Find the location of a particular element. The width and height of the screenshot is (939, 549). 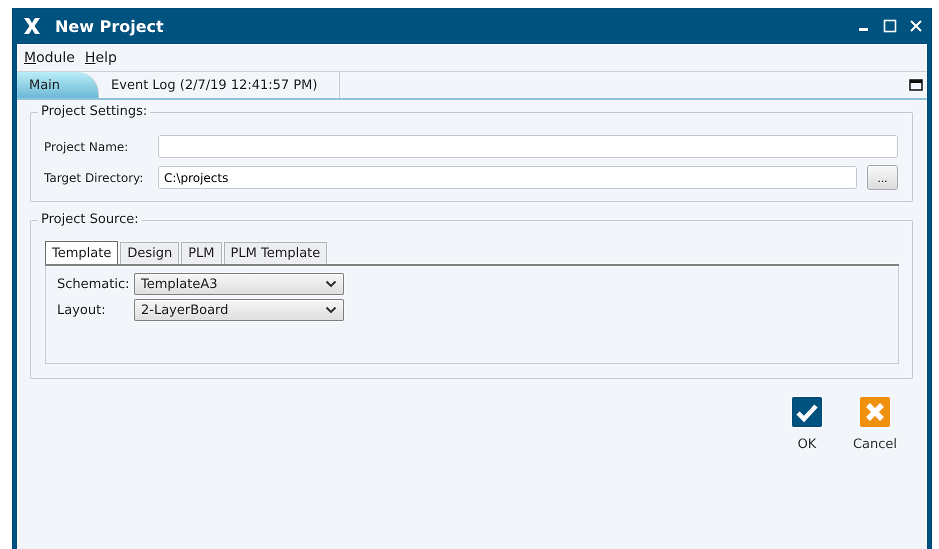

ok-button: OK is located at coordinates (806, 424).